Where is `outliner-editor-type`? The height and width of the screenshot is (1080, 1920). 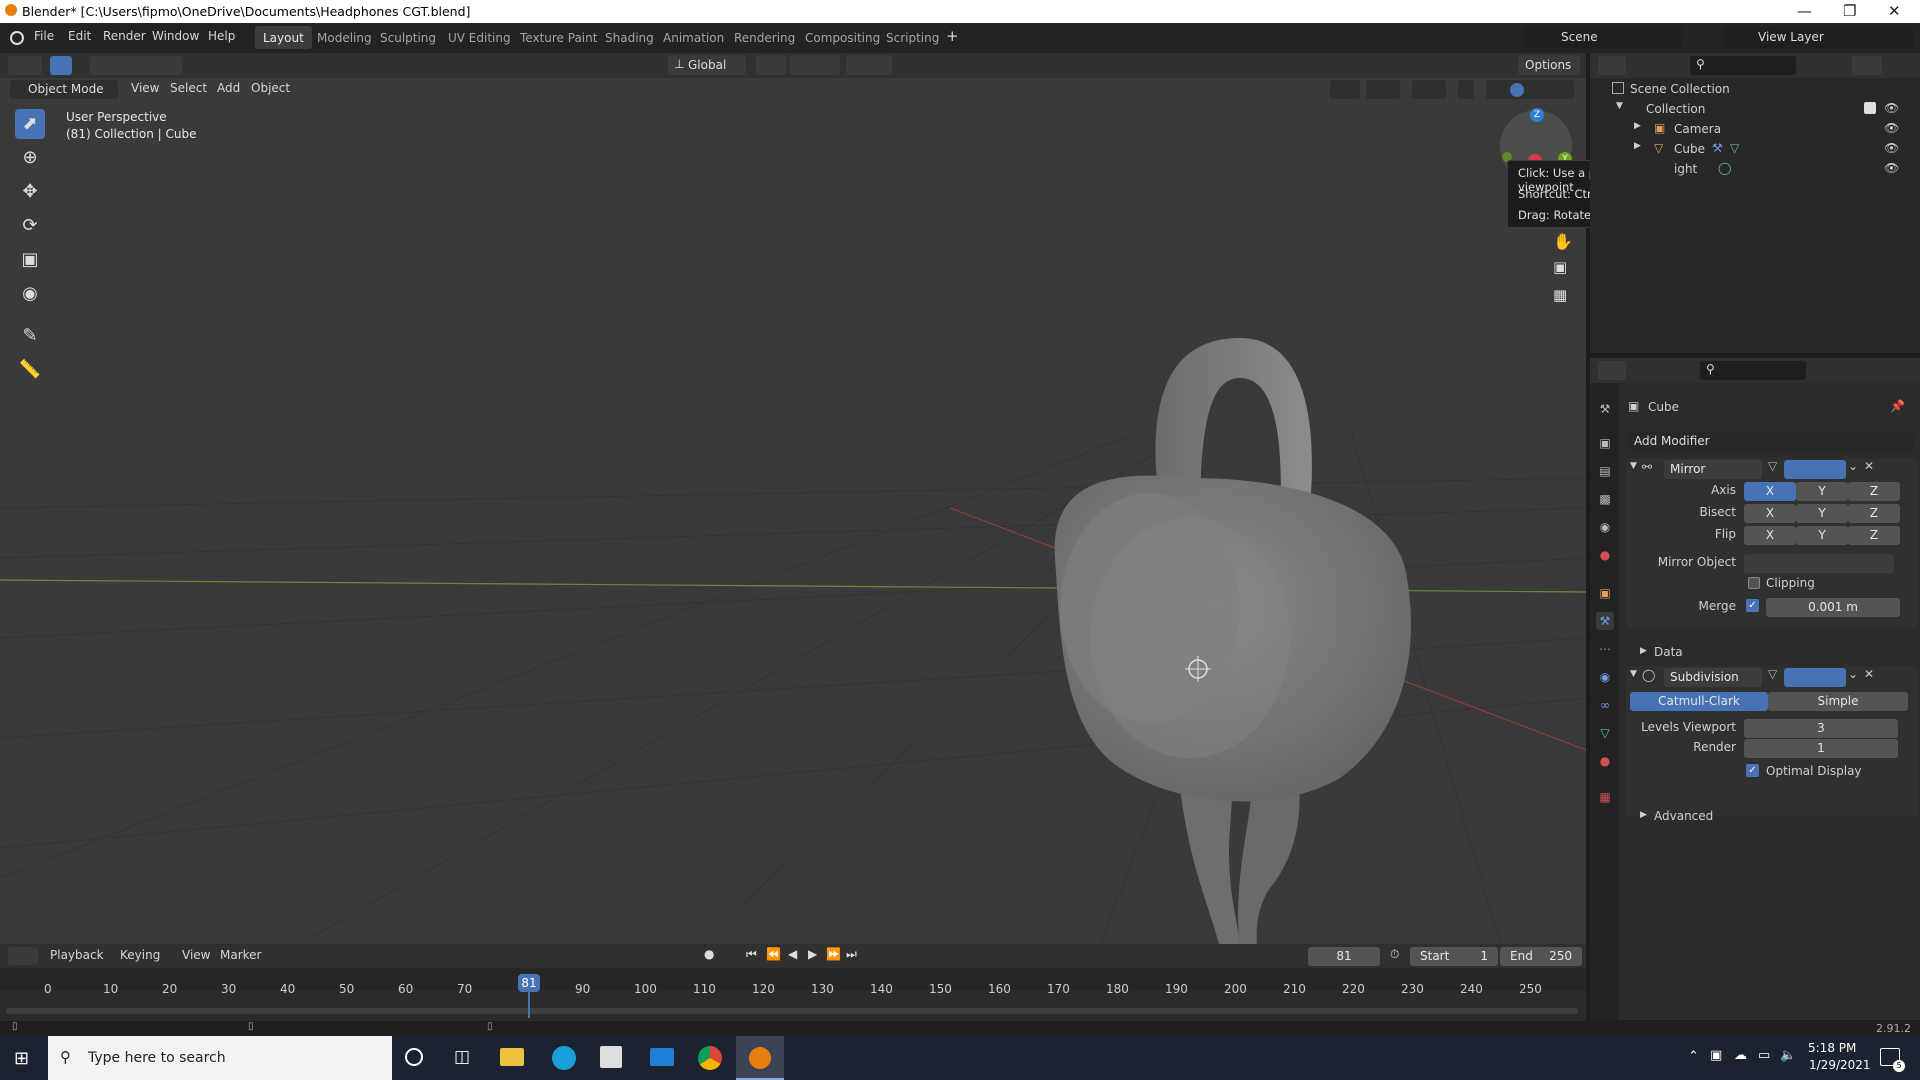
outliner-editor-type is located at coordinates (1612, 65).